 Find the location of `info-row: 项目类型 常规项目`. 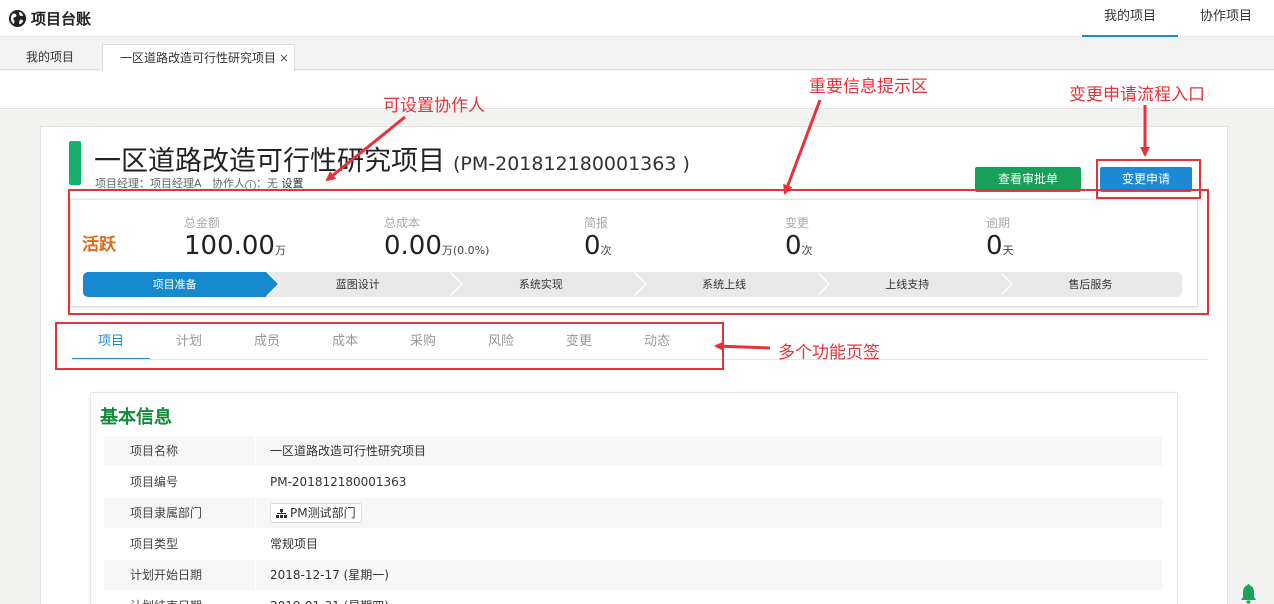

info-row: 项目类型 常规项目 is located at coordinates (633, 544).